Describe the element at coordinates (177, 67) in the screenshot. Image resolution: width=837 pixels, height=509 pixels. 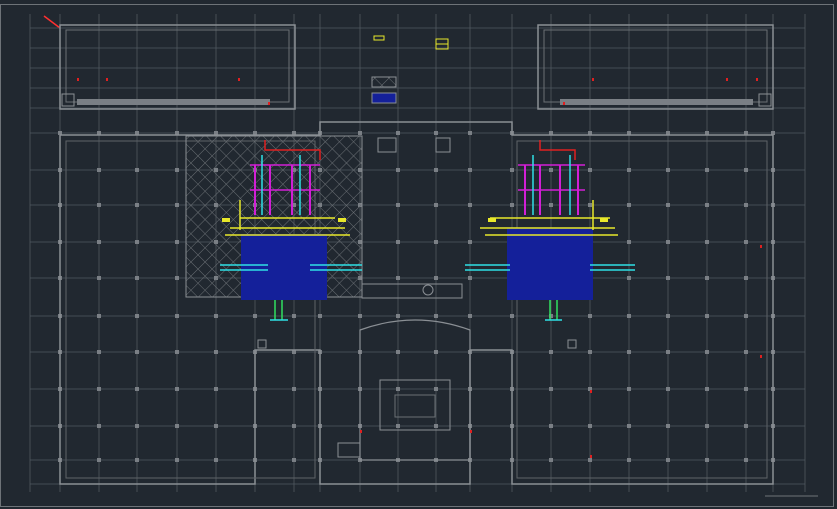
I see `top-left-wing` at that location.